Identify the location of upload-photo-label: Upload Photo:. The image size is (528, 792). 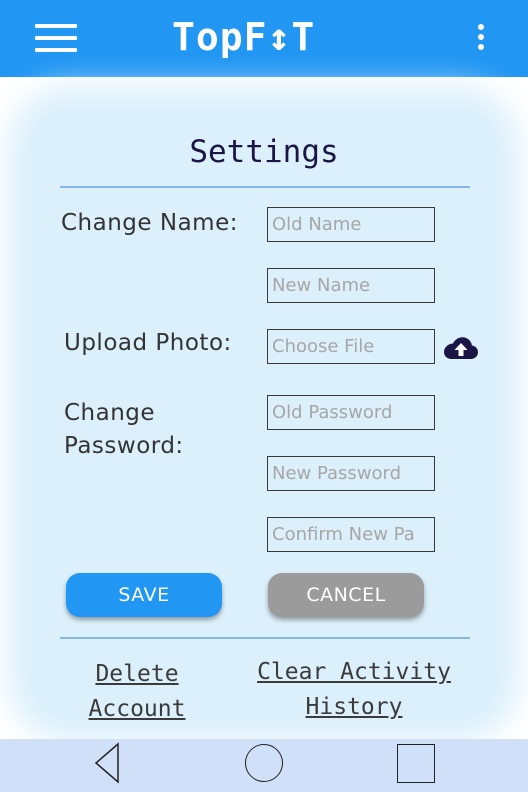
(148, 343).